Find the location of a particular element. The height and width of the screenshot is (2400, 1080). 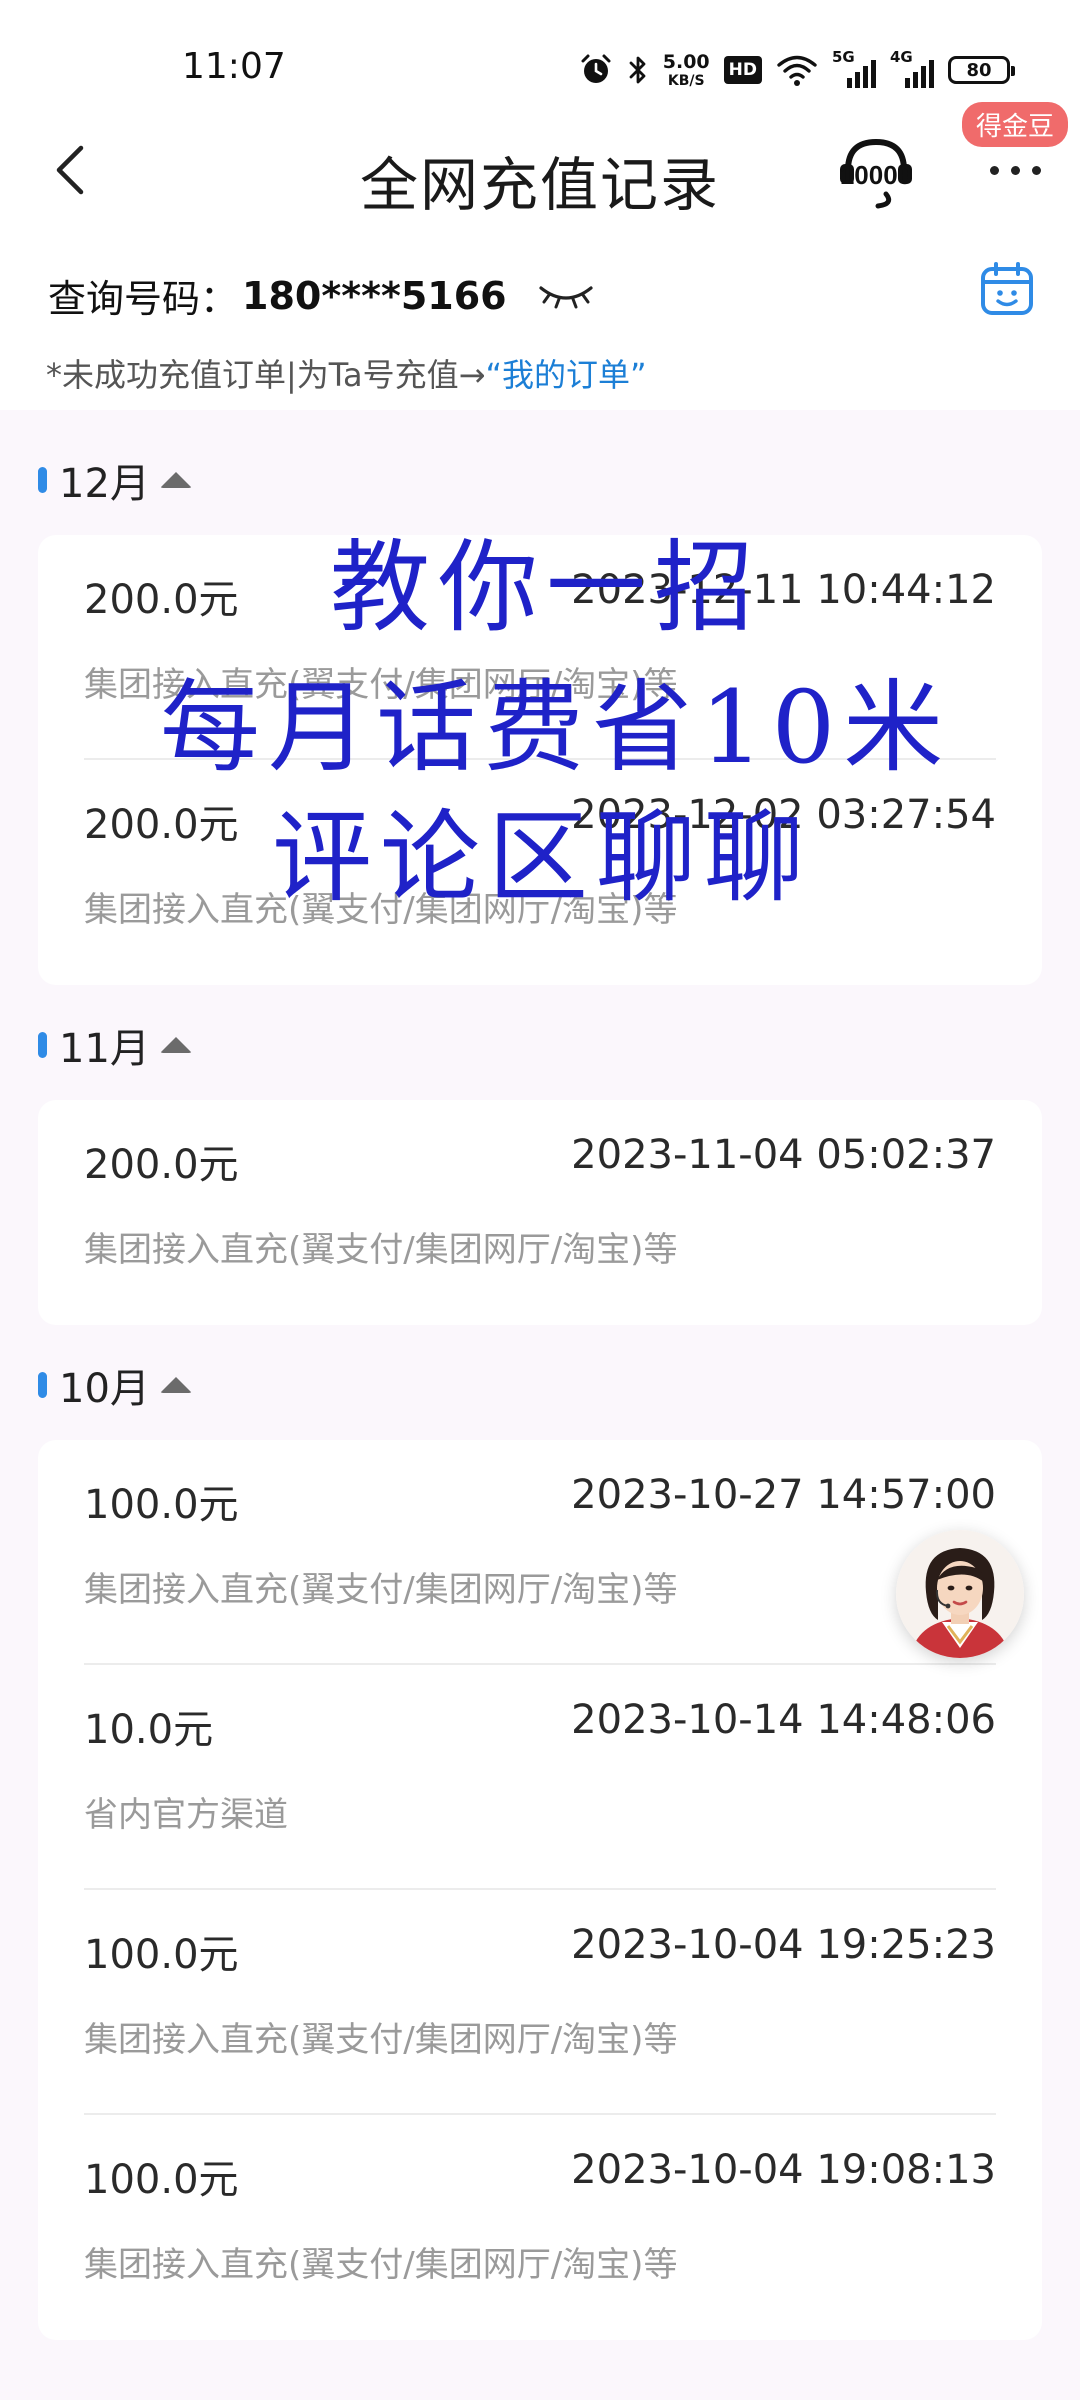

alarm-icon is located at coordinates (596, 70).